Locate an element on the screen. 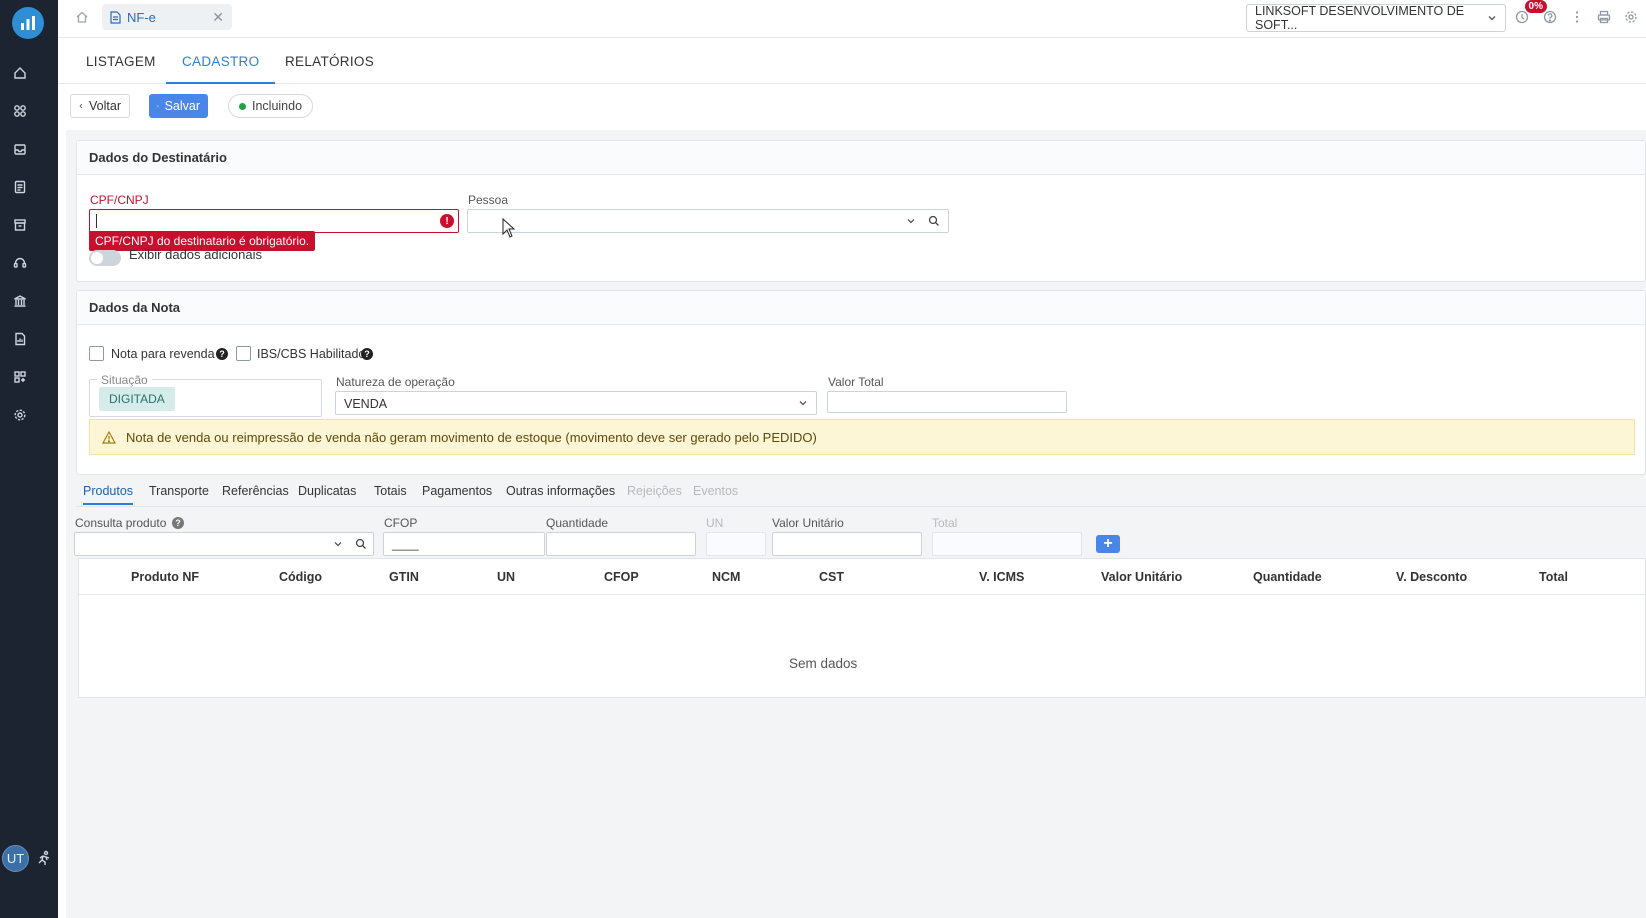  empty-state-text: Sem dados is located at coordinates (823, 663).